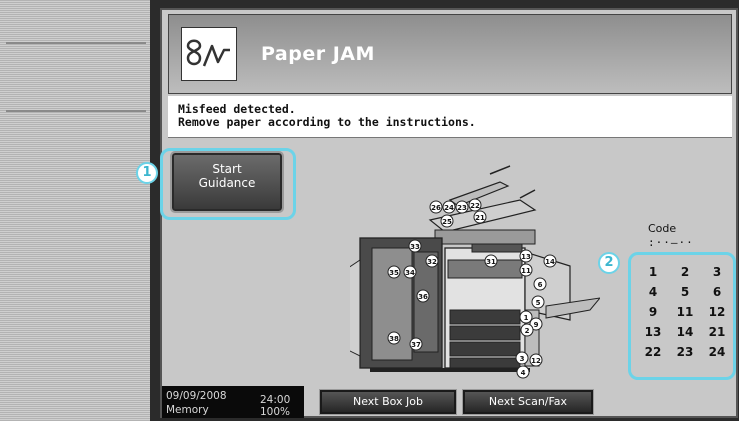  I want to click on jam-icon, so click(209, 54).